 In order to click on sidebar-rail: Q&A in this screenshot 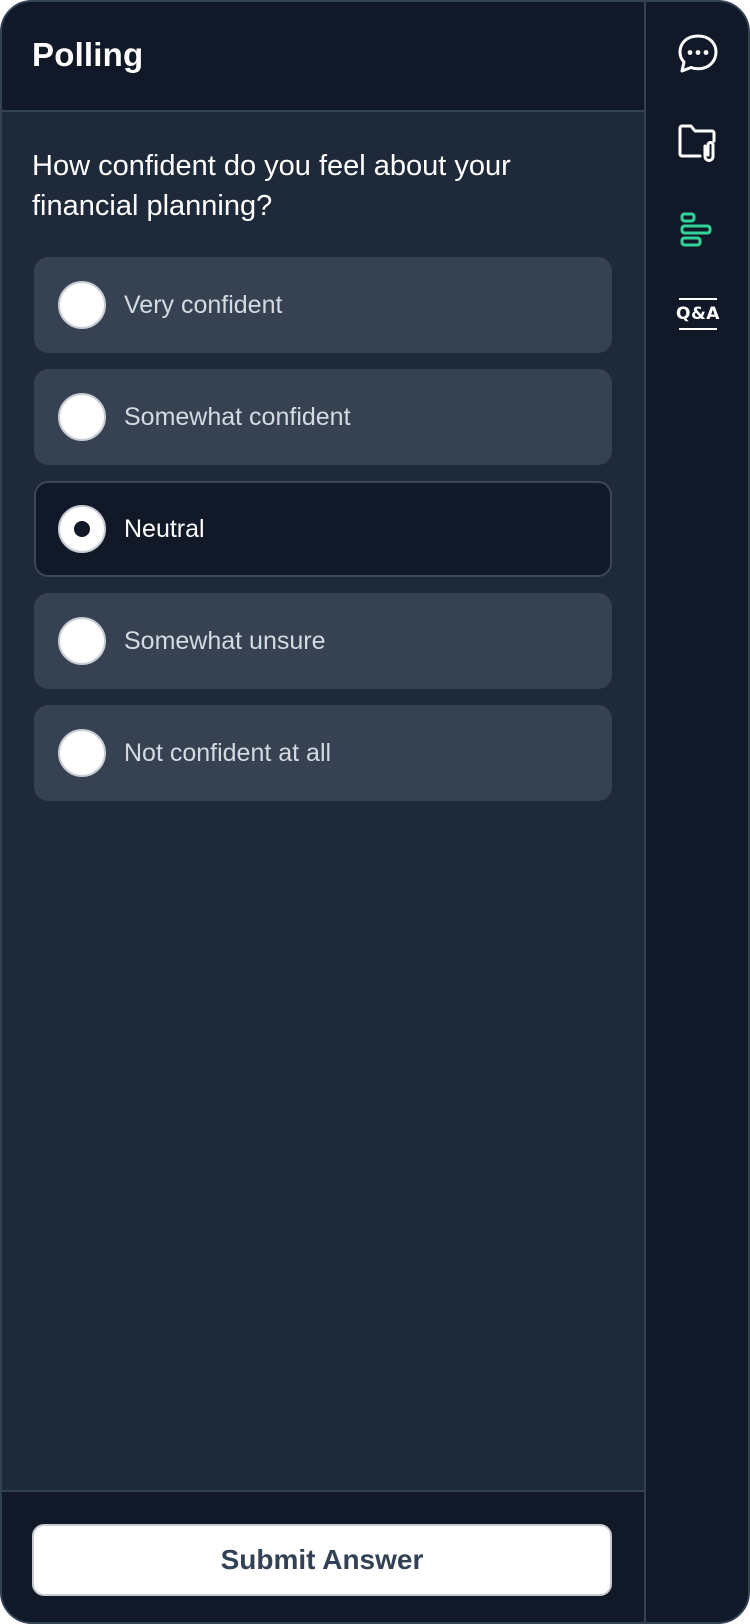, I will do `click(696, 812)`.